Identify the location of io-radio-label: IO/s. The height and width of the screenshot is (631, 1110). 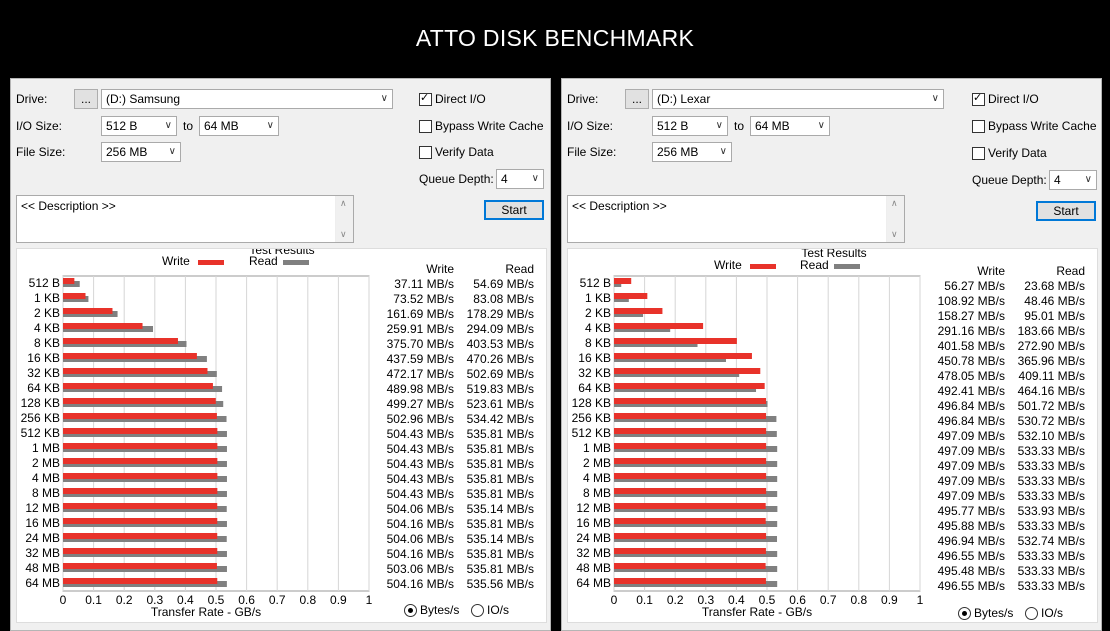
(498, 610).